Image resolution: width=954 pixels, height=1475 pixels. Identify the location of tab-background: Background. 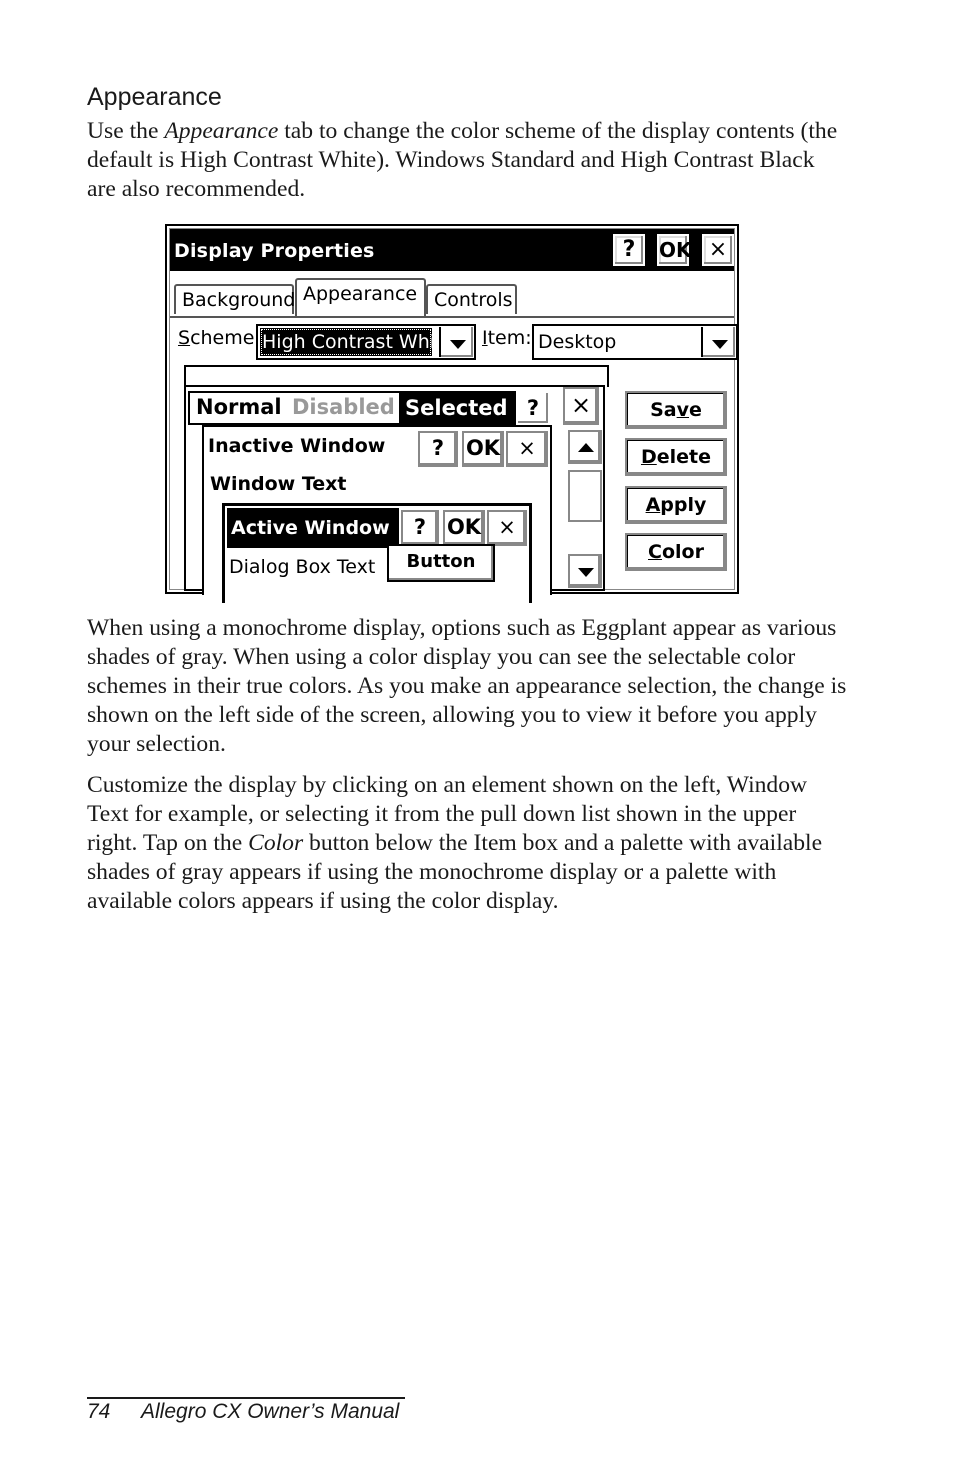
(234, 299).